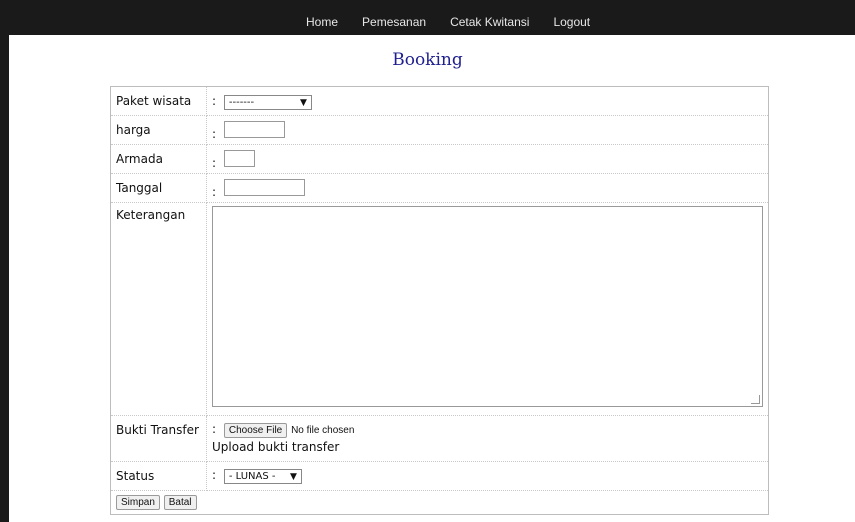 The height and width of the screenshot is (522, 855). I want to click on bukti-transfer-label: Bukti Transfer, so click(157, 430).